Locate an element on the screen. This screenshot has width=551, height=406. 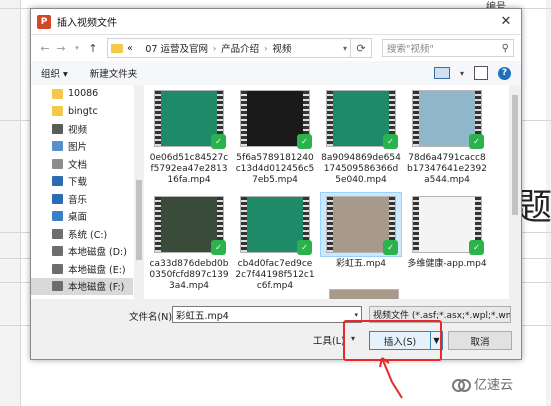
address-box: « 07 运营及官网 › 产品介绍 › 视频 ▾ is located at coordinates (229, 48).